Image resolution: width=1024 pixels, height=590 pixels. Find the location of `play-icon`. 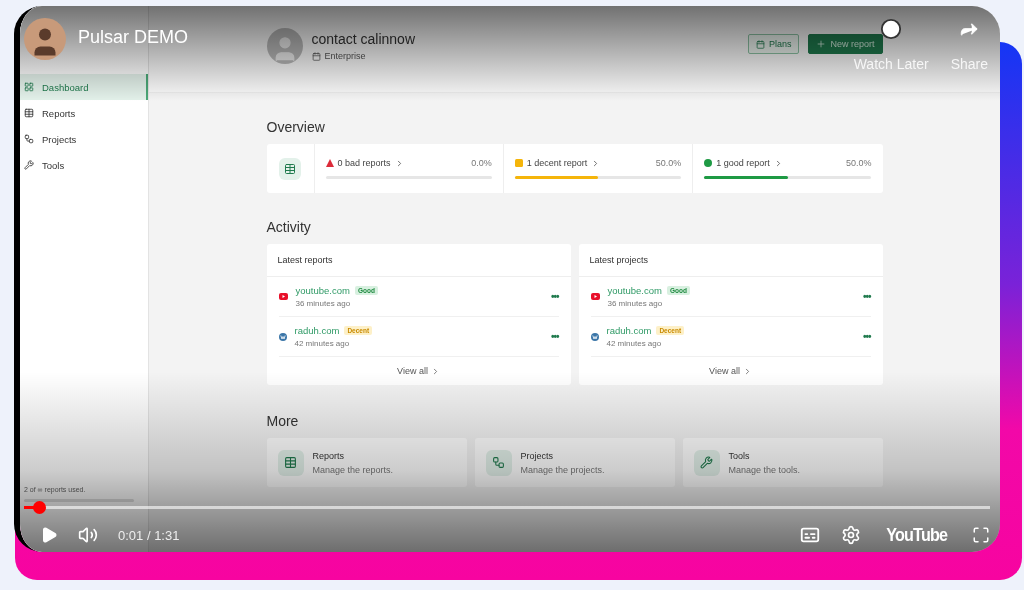

play-icon is located at coordinates (49, 535).